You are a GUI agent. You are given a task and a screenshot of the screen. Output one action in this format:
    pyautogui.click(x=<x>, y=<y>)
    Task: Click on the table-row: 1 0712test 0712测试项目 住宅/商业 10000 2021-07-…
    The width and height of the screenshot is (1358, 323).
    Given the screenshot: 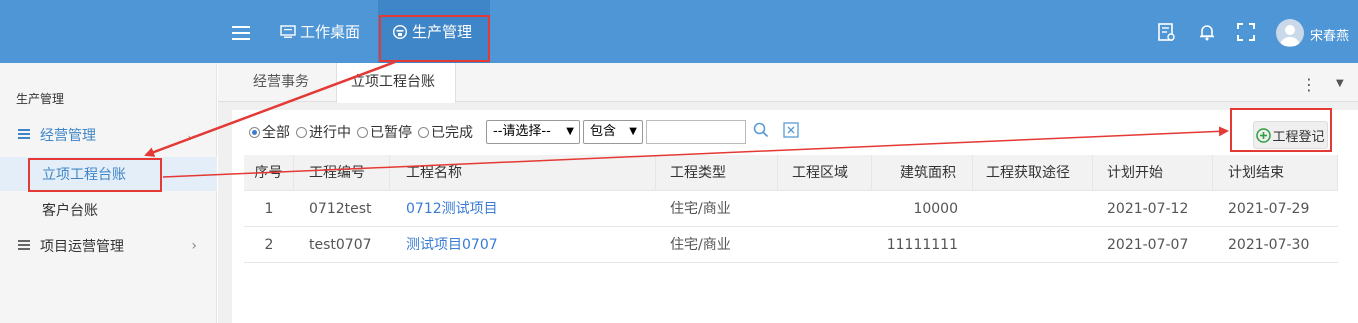 What is the action you would take?
    pyautogui.click(x=791, y=209)
    